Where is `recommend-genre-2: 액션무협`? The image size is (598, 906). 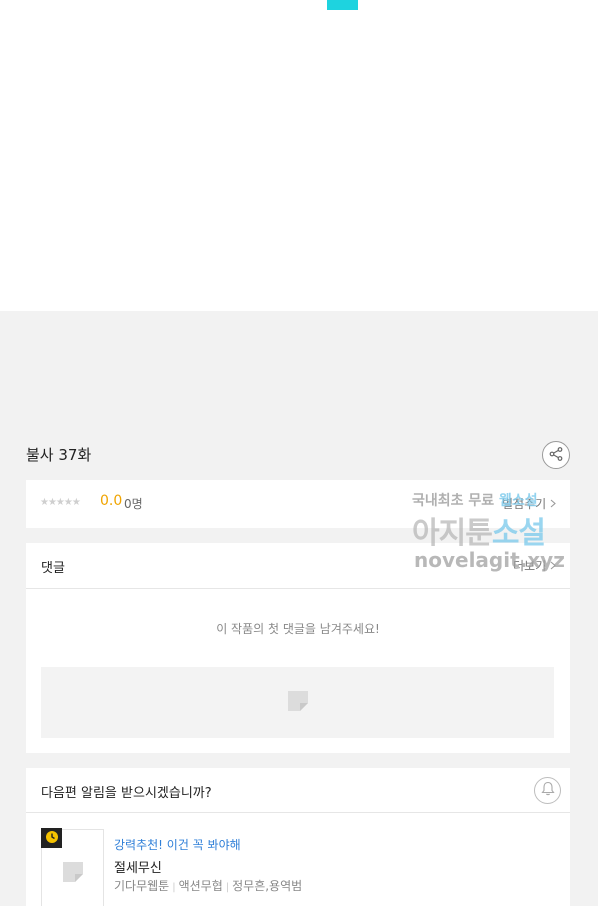
recommend-genre-2: 액션무협 is located at coordinates (200, 886).